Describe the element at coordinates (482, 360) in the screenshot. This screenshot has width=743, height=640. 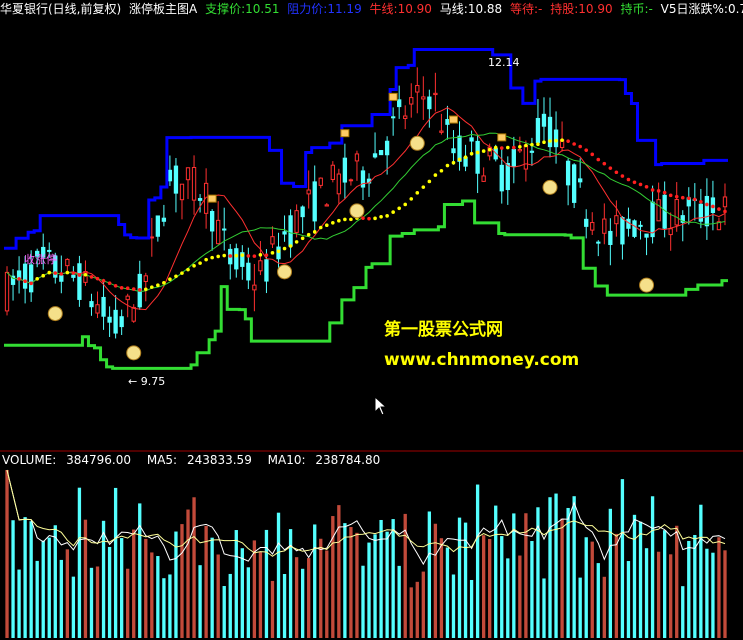
I see `watermark-url: www.chnmoney.com` at that location.